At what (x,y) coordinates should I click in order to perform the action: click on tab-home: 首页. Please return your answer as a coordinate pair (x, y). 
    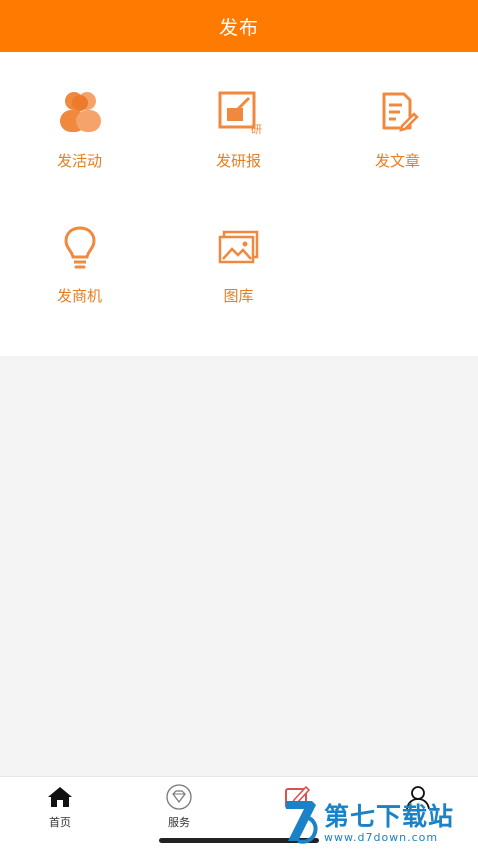
    Looking at the image, I should click on (60, 808).